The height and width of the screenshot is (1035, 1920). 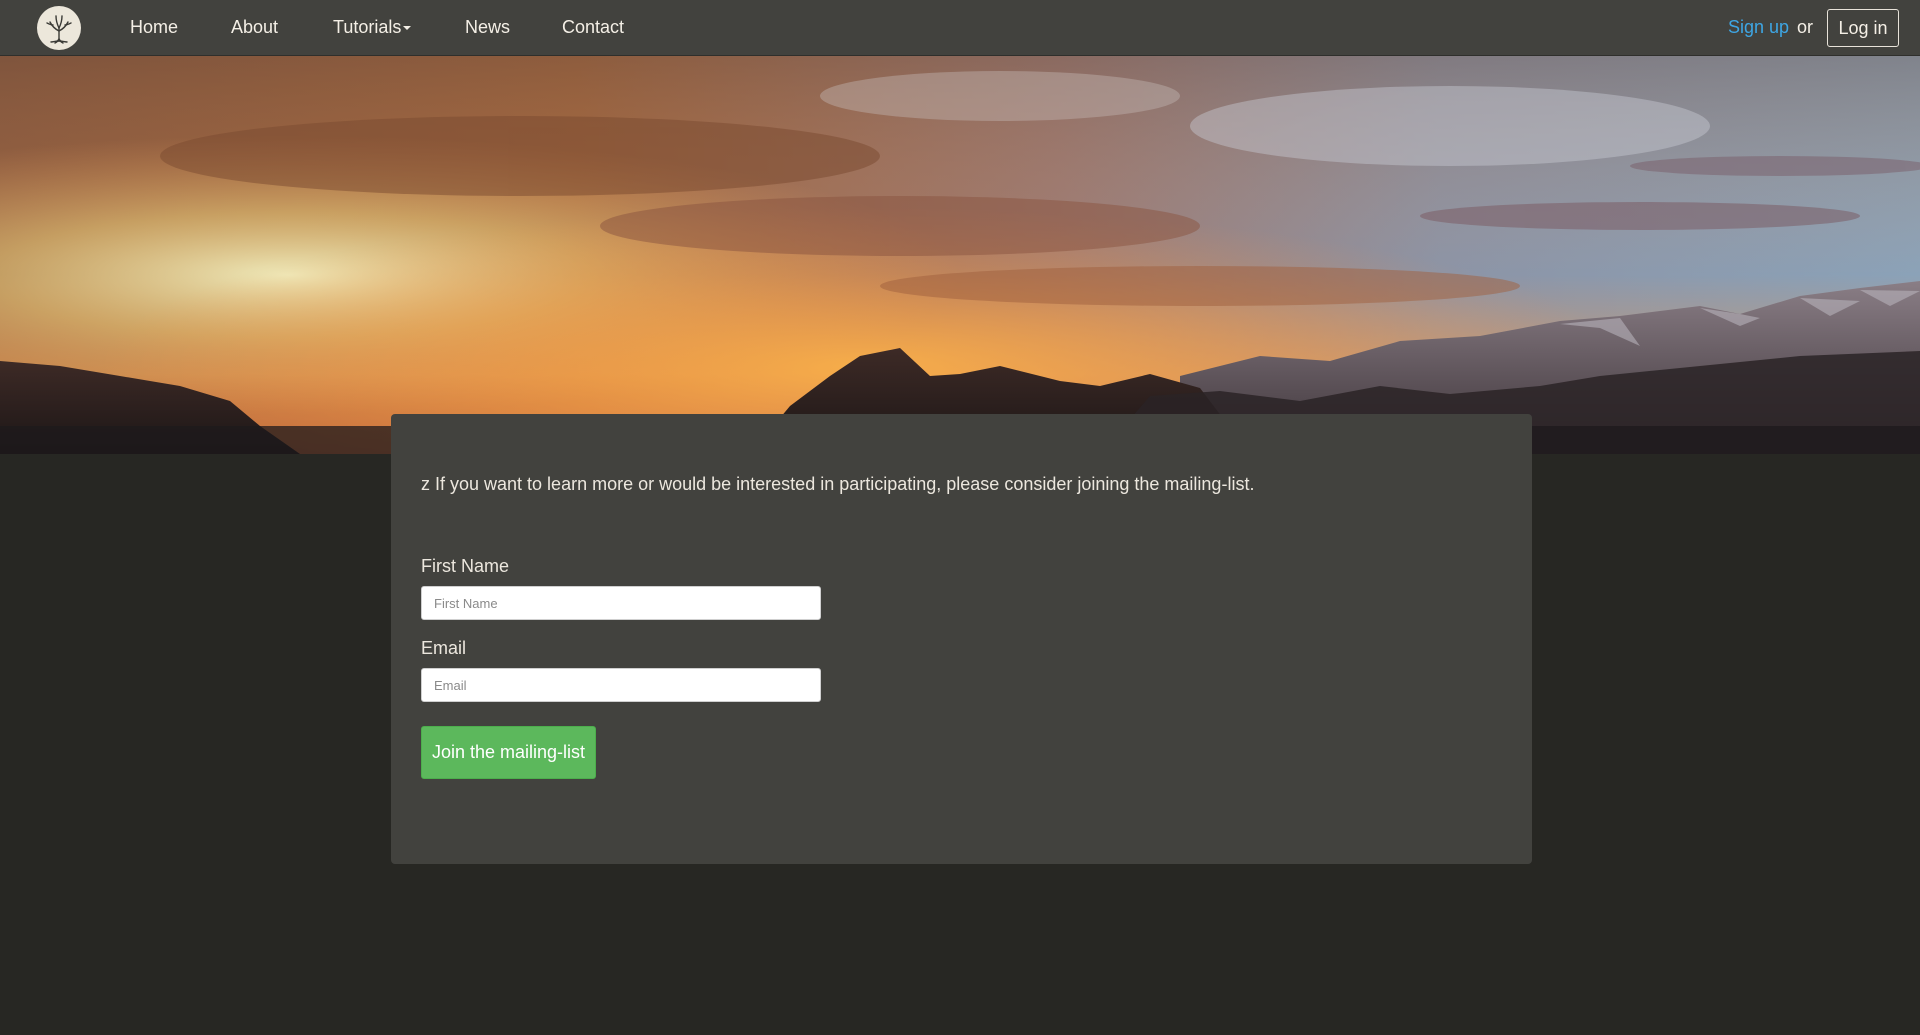 What do you see at coordinates (1805, 27) in the screenshot?
I see `or-separator: or` at bounding box center [1805, 27].